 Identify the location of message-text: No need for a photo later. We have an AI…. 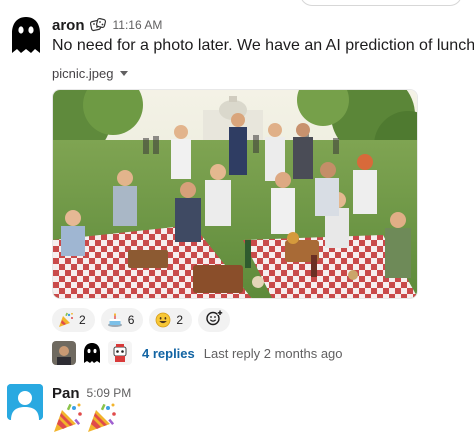
(263, 45).